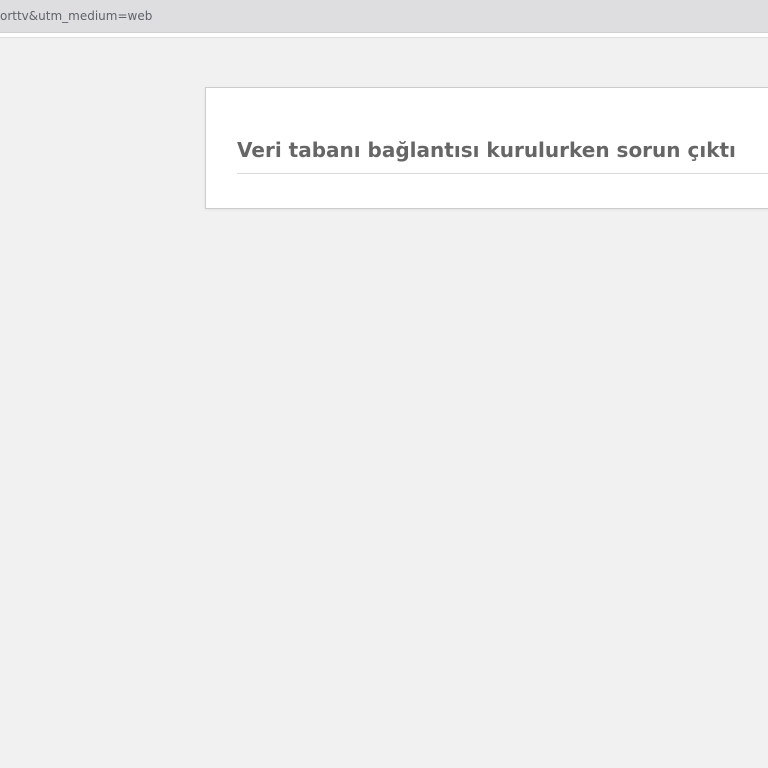  Describe the element at coordinates (502, 173) in the screenshot. I see `title-divider` at that location.